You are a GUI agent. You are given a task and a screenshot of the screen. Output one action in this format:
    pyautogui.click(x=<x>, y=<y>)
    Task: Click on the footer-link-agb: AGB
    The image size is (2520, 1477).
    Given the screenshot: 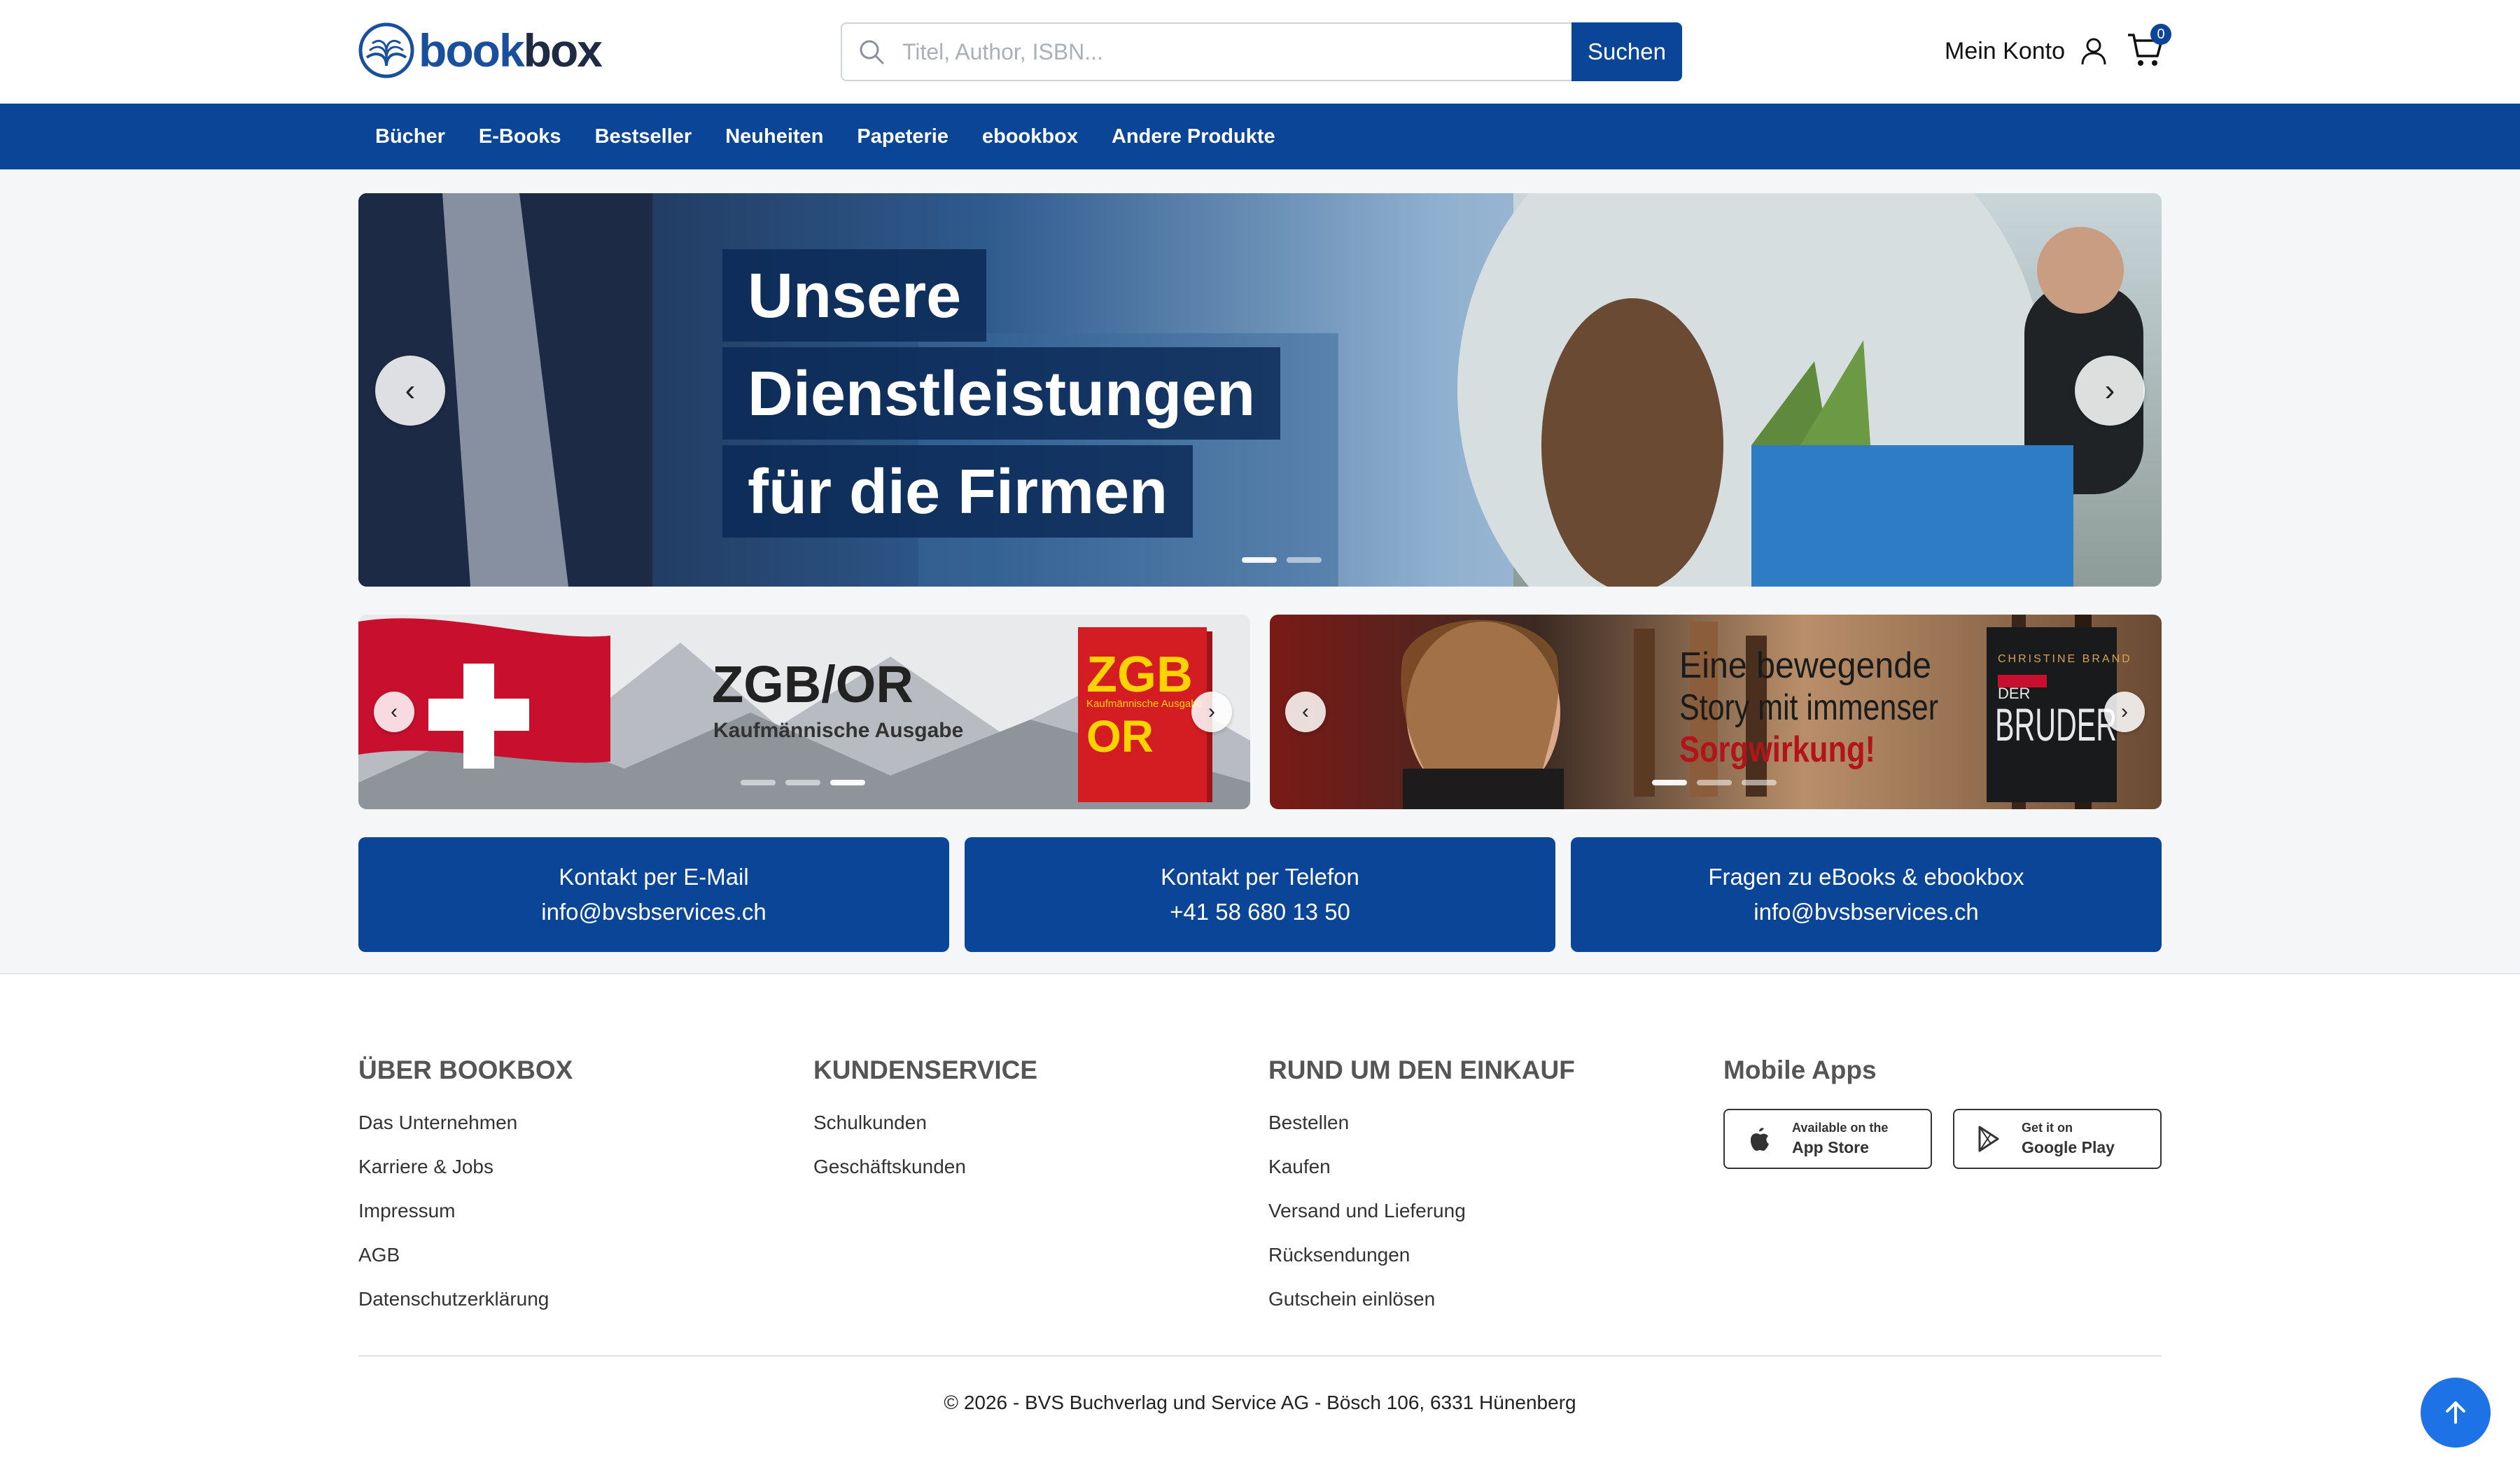 What is the action you would take?
    pyautogui.click(x=465, y=1263)
    